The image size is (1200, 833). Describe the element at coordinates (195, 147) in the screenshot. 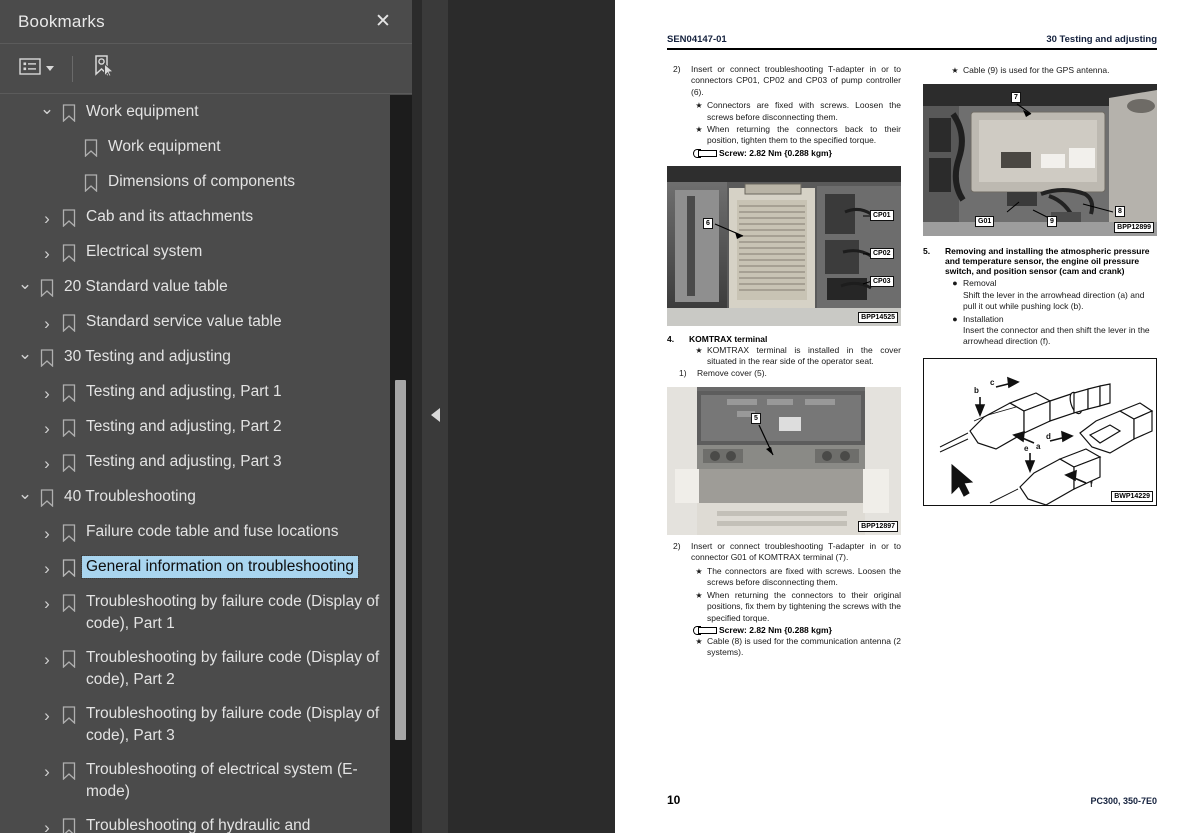

I see `bookmark-item: Work equipment` at that location.